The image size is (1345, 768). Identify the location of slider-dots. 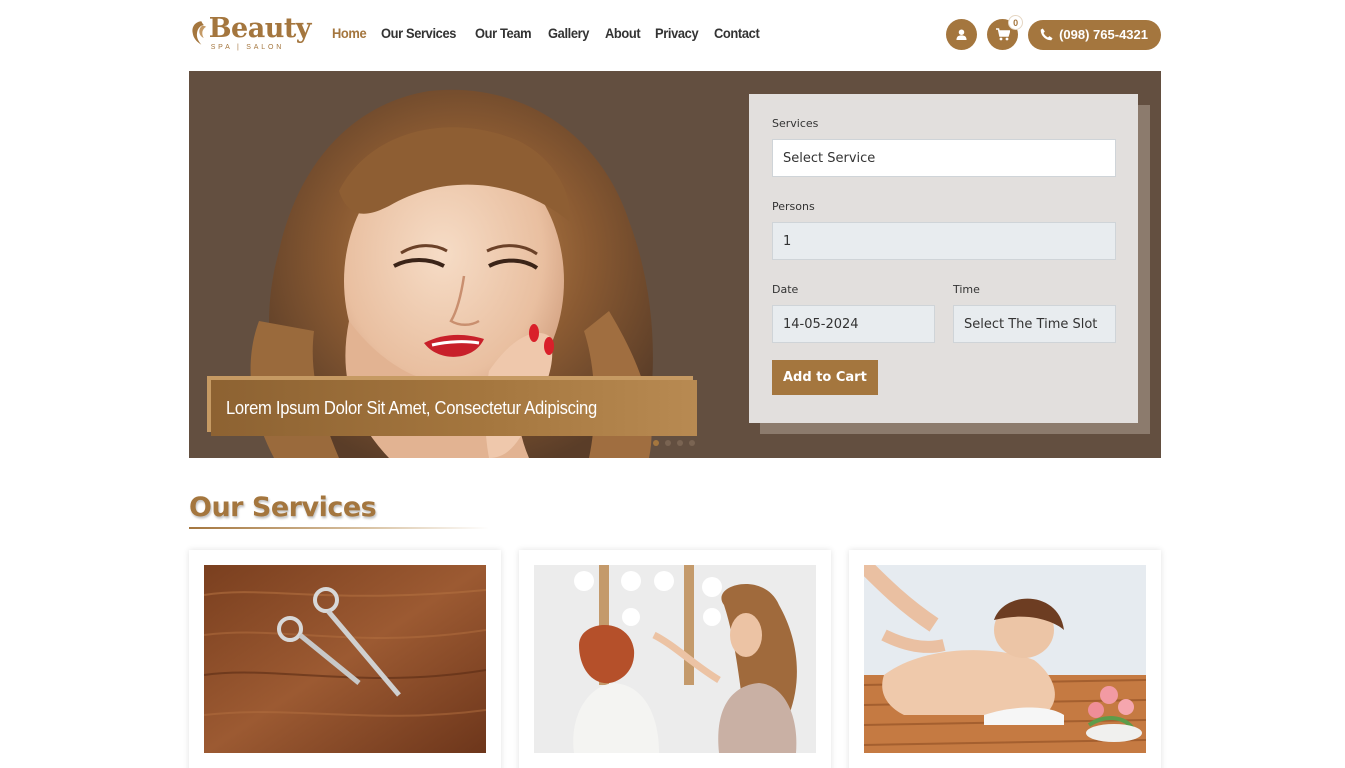
(674, 443).